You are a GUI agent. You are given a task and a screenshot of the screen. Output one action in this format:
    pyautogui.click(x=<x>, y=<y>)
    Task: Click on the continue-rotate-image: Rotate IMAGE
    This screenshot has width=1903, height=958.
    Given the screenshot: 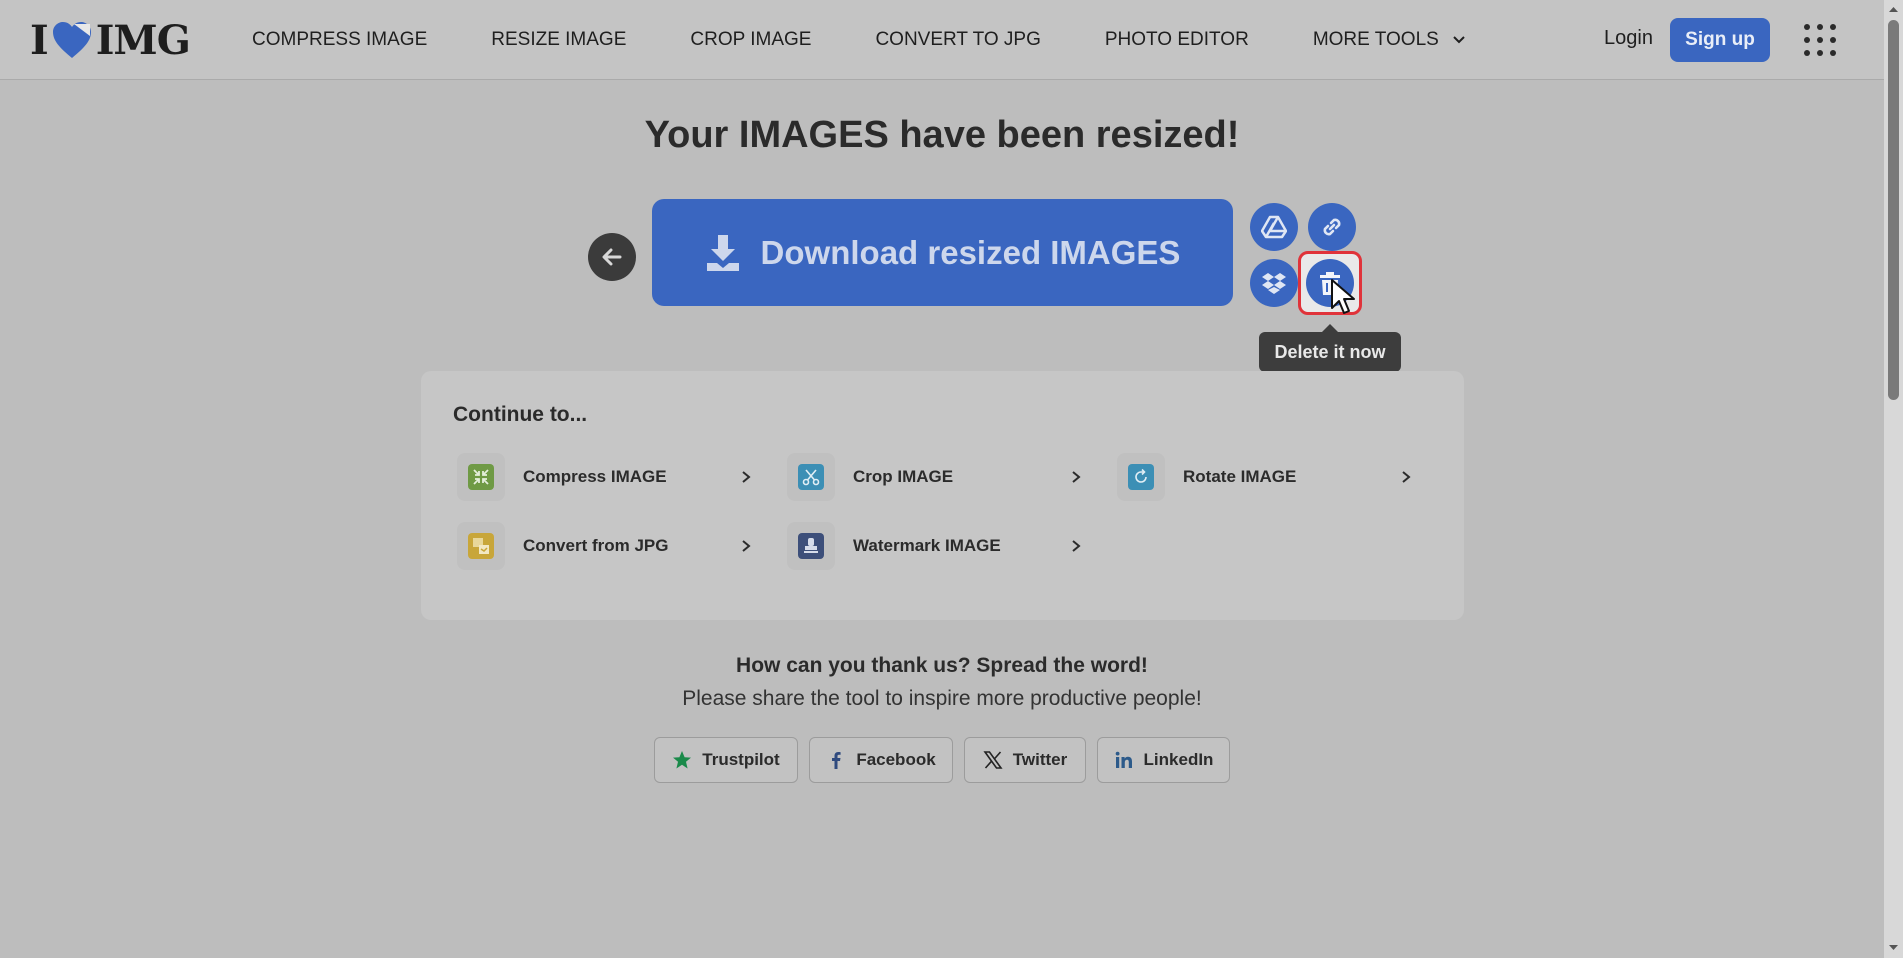 What is the action you would take?
    pyautogui.click(x=1267, y=477)
    